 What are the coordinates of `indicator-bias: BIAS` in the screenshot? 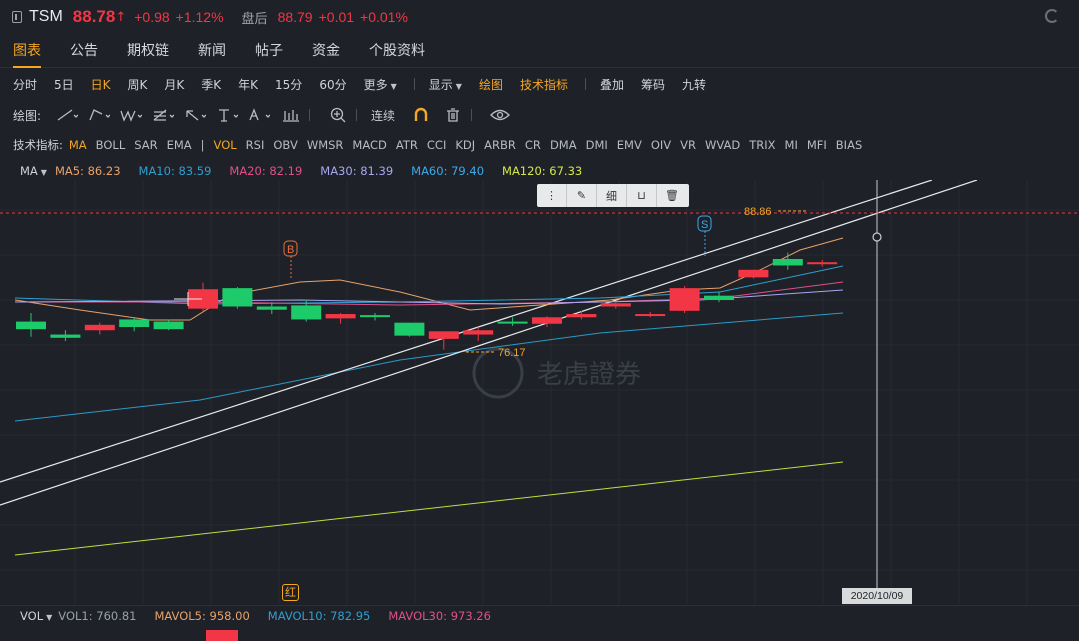 It's located at (849, 145).